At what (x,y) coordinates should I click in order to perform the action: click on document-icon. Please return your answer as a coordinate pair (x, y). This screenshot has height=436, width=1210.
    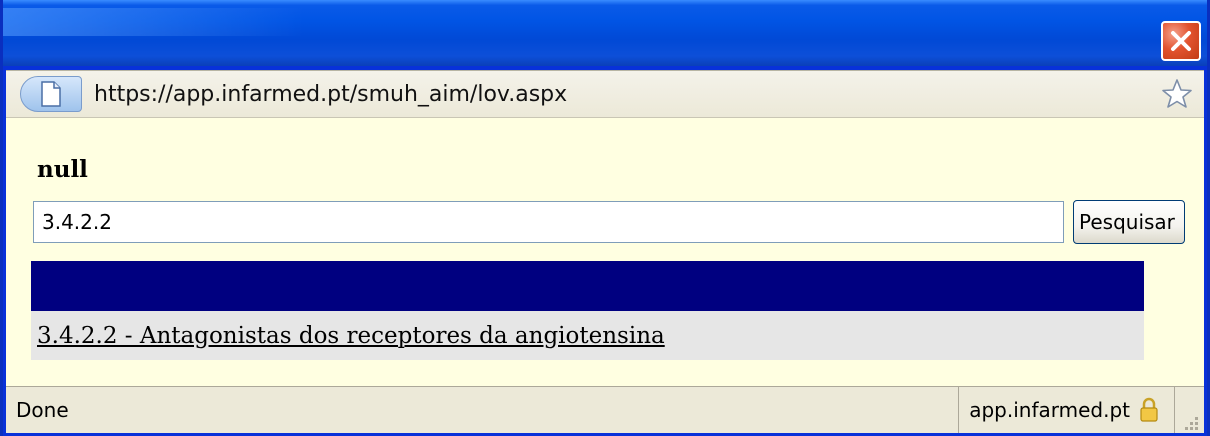
    Looking at the image, I should click on (51, 94).